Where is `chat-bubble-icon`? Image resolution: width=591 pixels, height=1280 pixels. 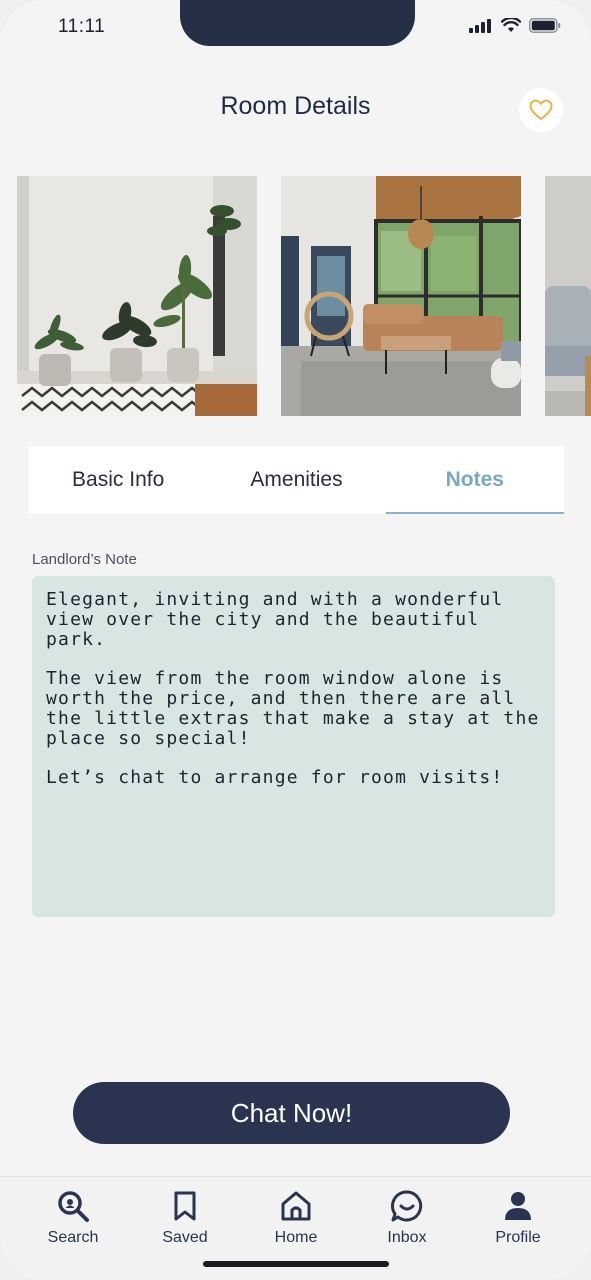
chat-bubble-icon is located at coordinates (407, 1206).